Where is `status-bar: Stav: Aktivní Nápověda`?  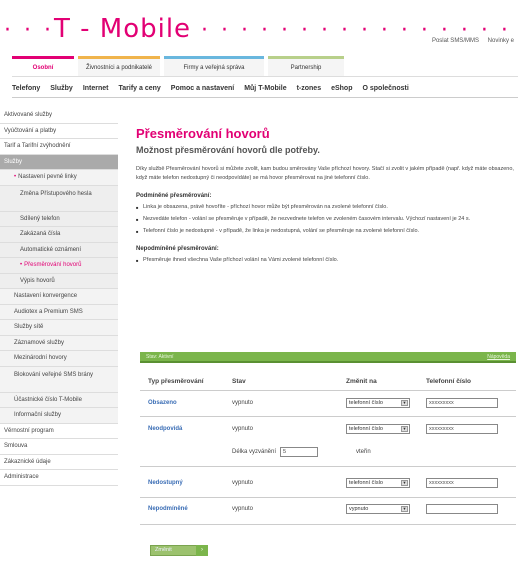 status-bar: Stav: Aktivní Nápověda is located at coordinates (328, 357).